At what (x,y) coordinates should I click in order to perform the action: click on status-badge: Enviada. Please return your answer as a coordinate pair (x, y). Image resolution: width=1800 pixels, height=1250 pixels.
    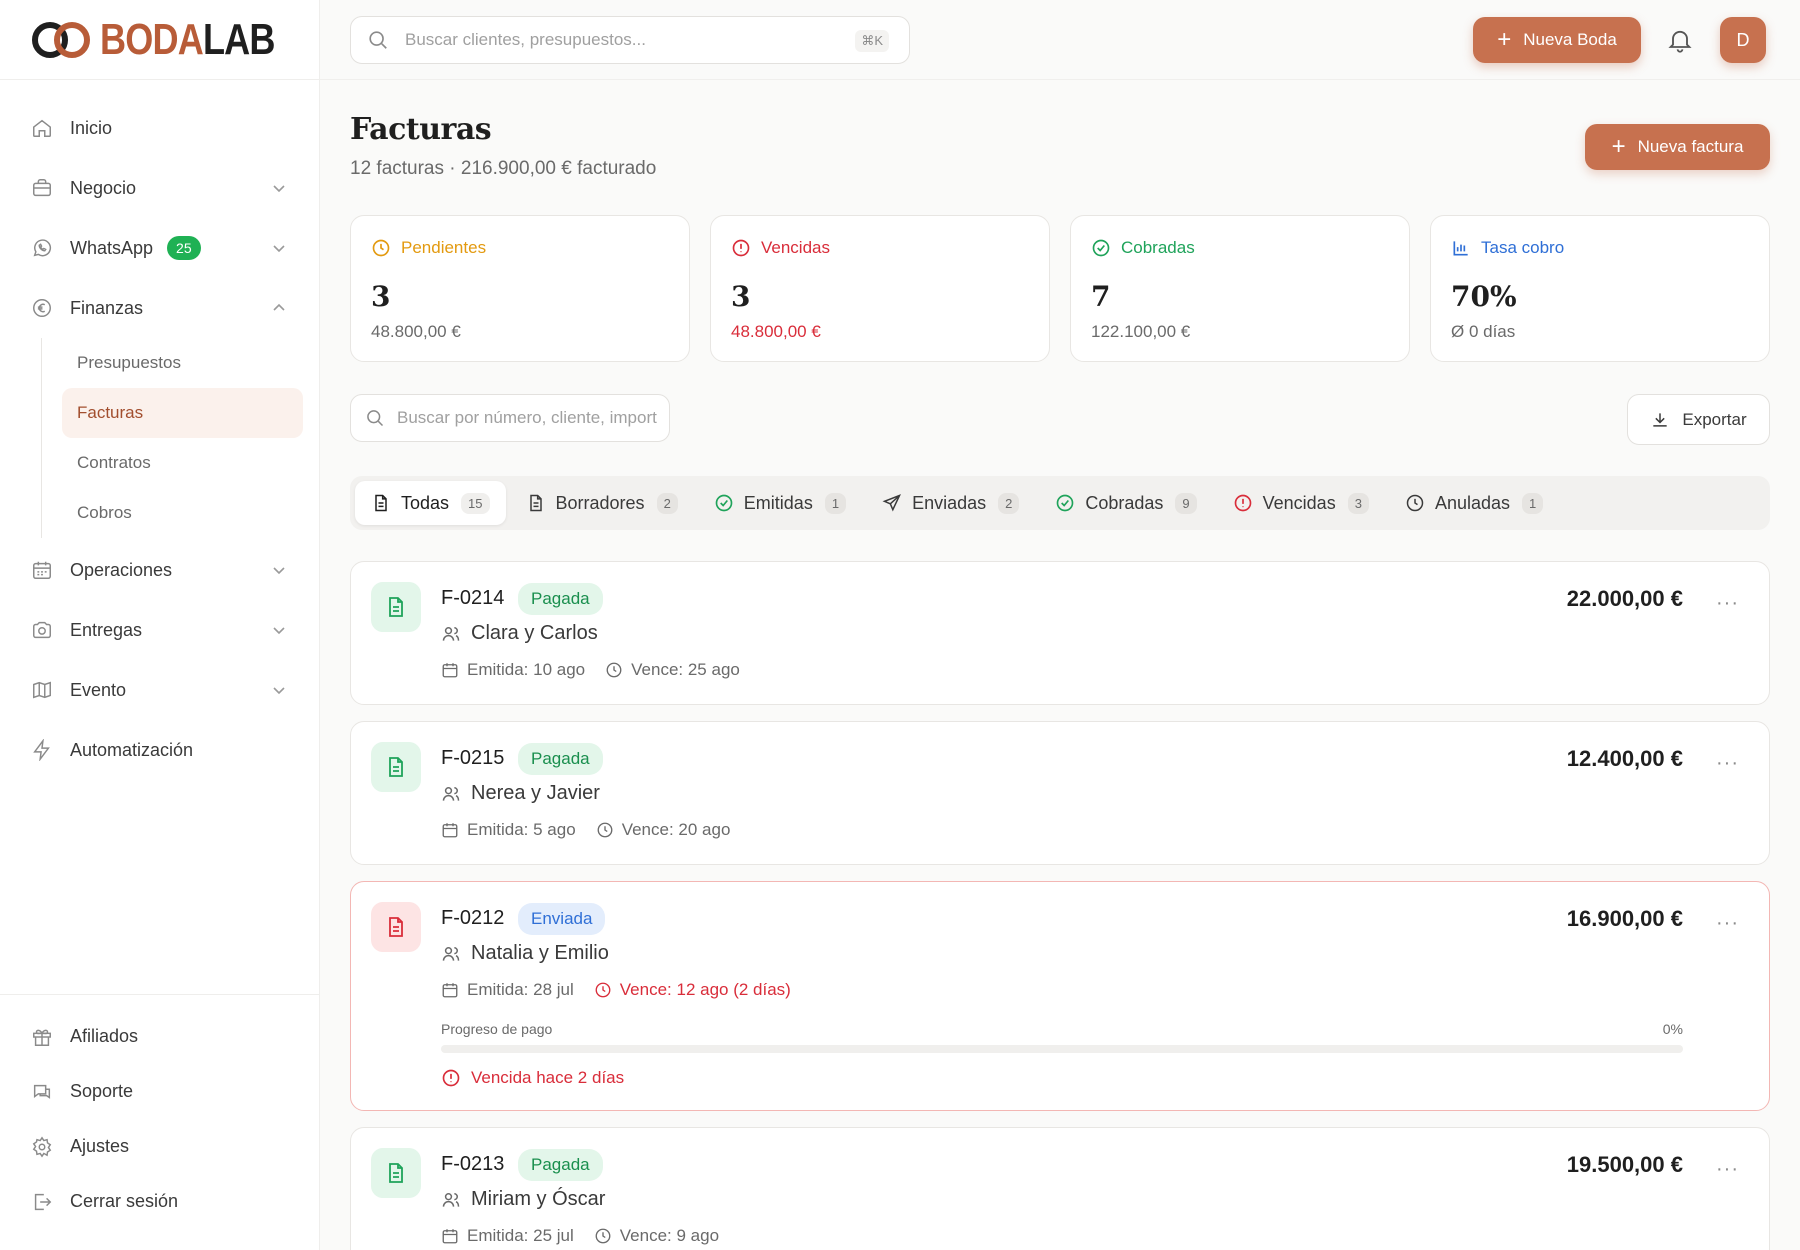
    Looking at the image, I should click on (562, 919).